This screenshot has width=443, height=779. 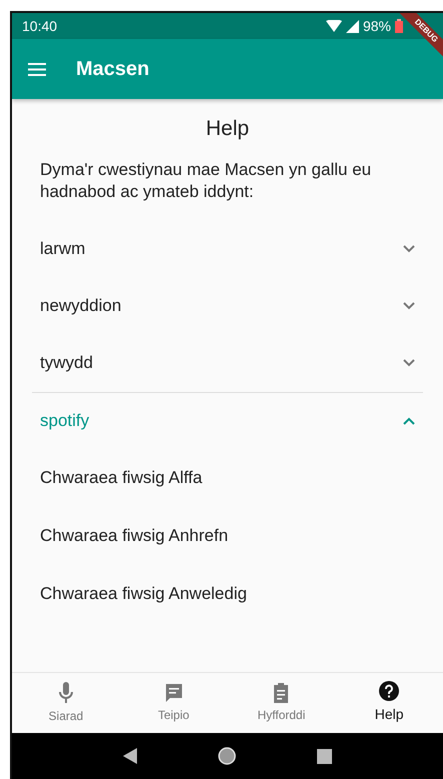 I want to click on nav-tab: Teipio, so click(x=174, y=703).